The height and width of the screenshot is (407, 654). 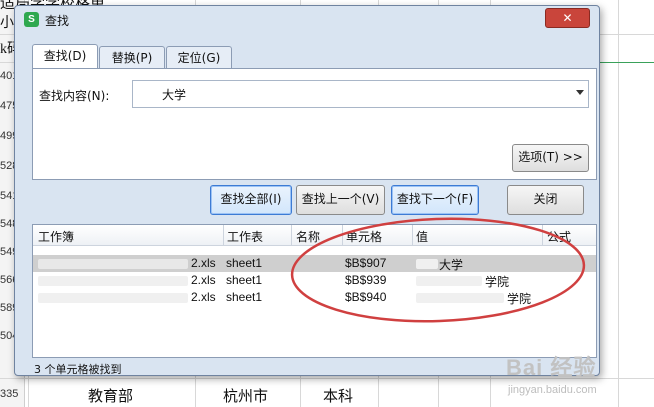 What do you see at coordinates (552, 390) in the screenshot?
I see `watermark-url: jingyan.baidu.com` at bounding box center [552, 390].